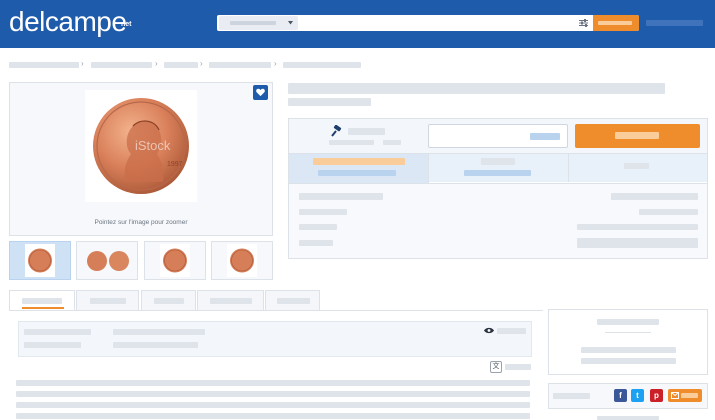 The height and width of the screenshot is (420, 715). Describe the element at coordinates (141, 222) in the screenshot. I see `zoom-hint: Pointez sur l'image pour zoomer` at that location.